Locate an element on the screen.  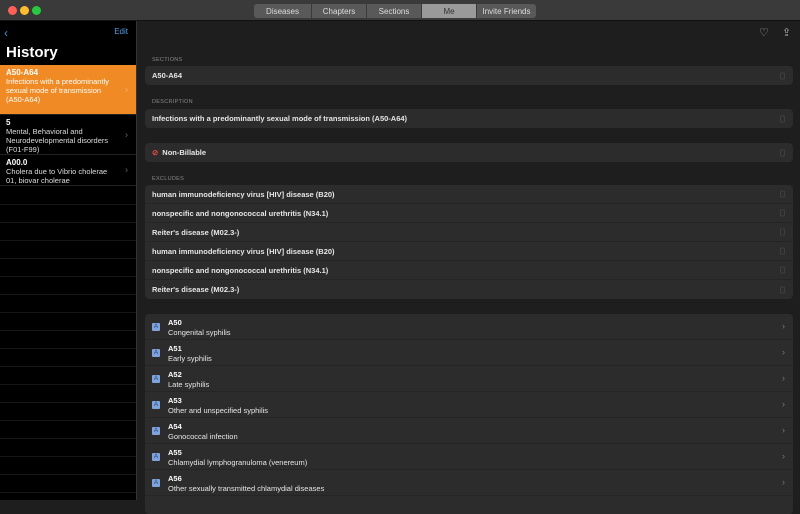
back-chevron-icon: ‹ is located at coordinates (6, 33).